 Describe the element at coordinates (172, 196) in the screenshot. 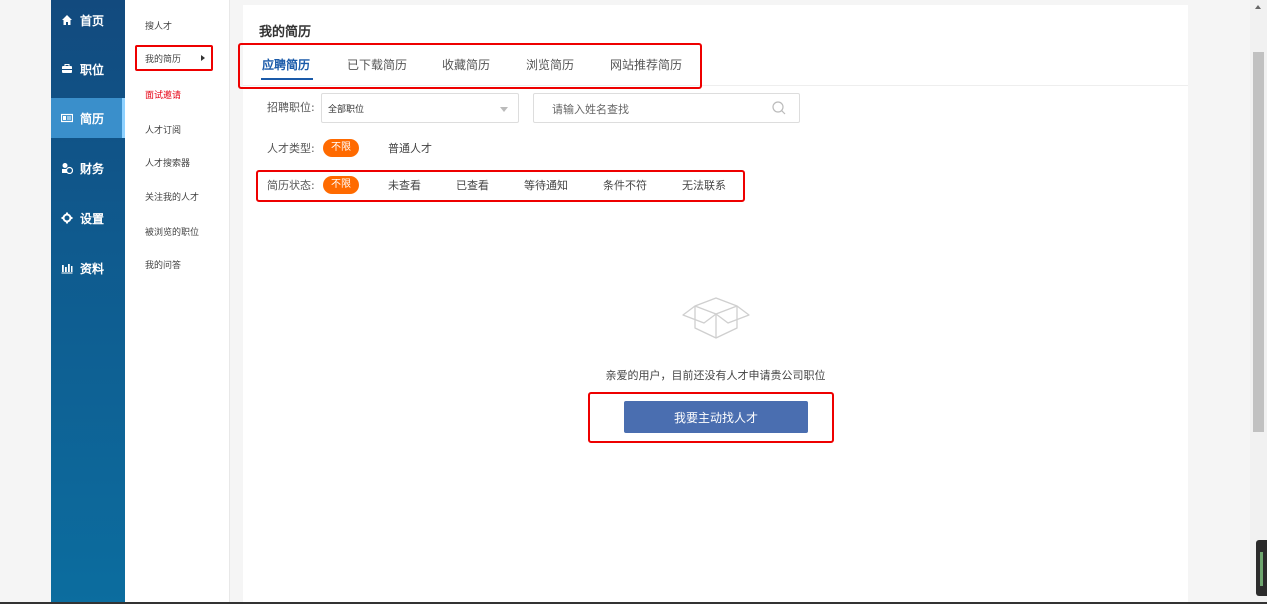

I see `submenu-item-followers: 关注我的人才` at that location.